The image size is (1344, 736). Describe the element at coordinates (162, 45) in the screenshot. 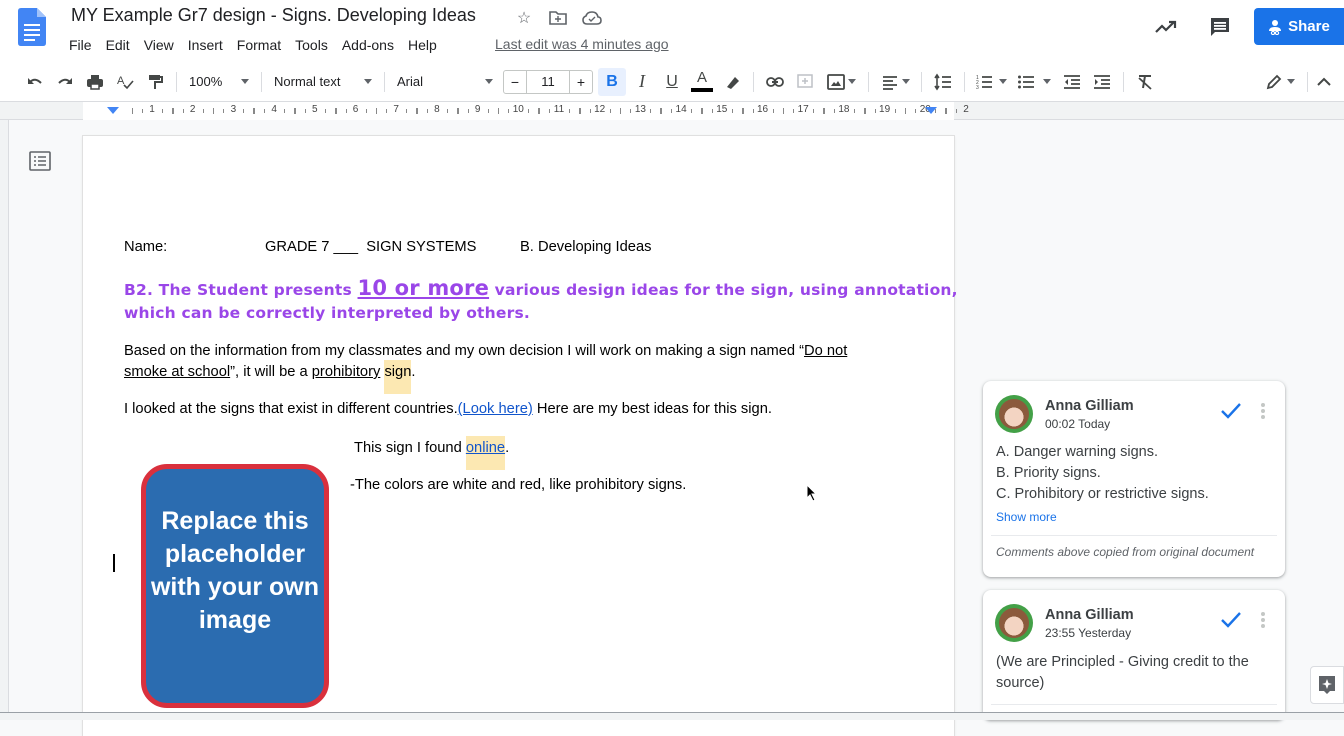

I see `menu-view: View` at that location.